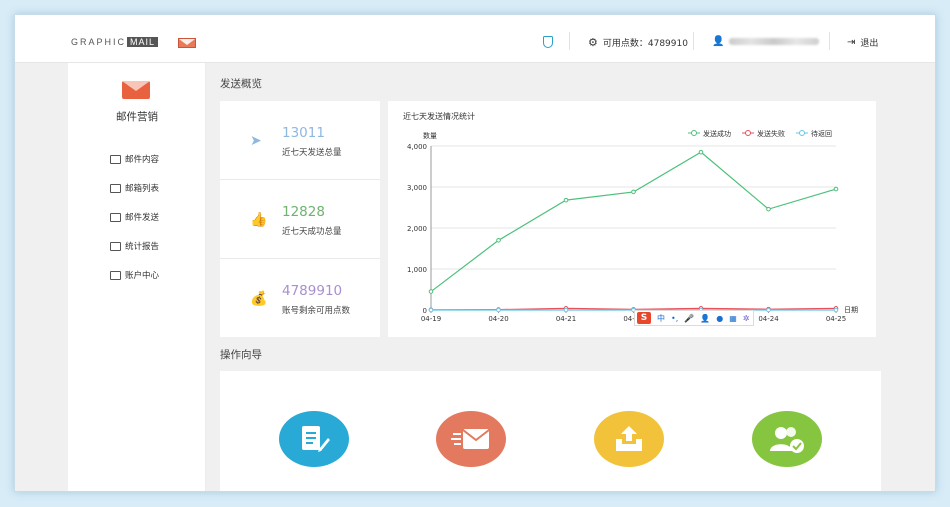 Image resolution: width=950 pixels, height=507 pixels. Describe the element at coordinates (431, 319) in the screenshot. I see `x-tick-label: 04-19` at that location.